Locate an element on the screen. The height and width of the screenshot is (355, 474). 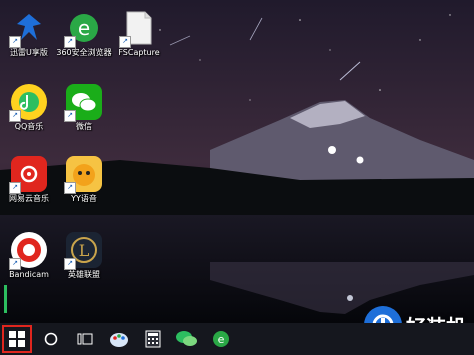
taskbar-app-paint is located at coordinates (119, 339).